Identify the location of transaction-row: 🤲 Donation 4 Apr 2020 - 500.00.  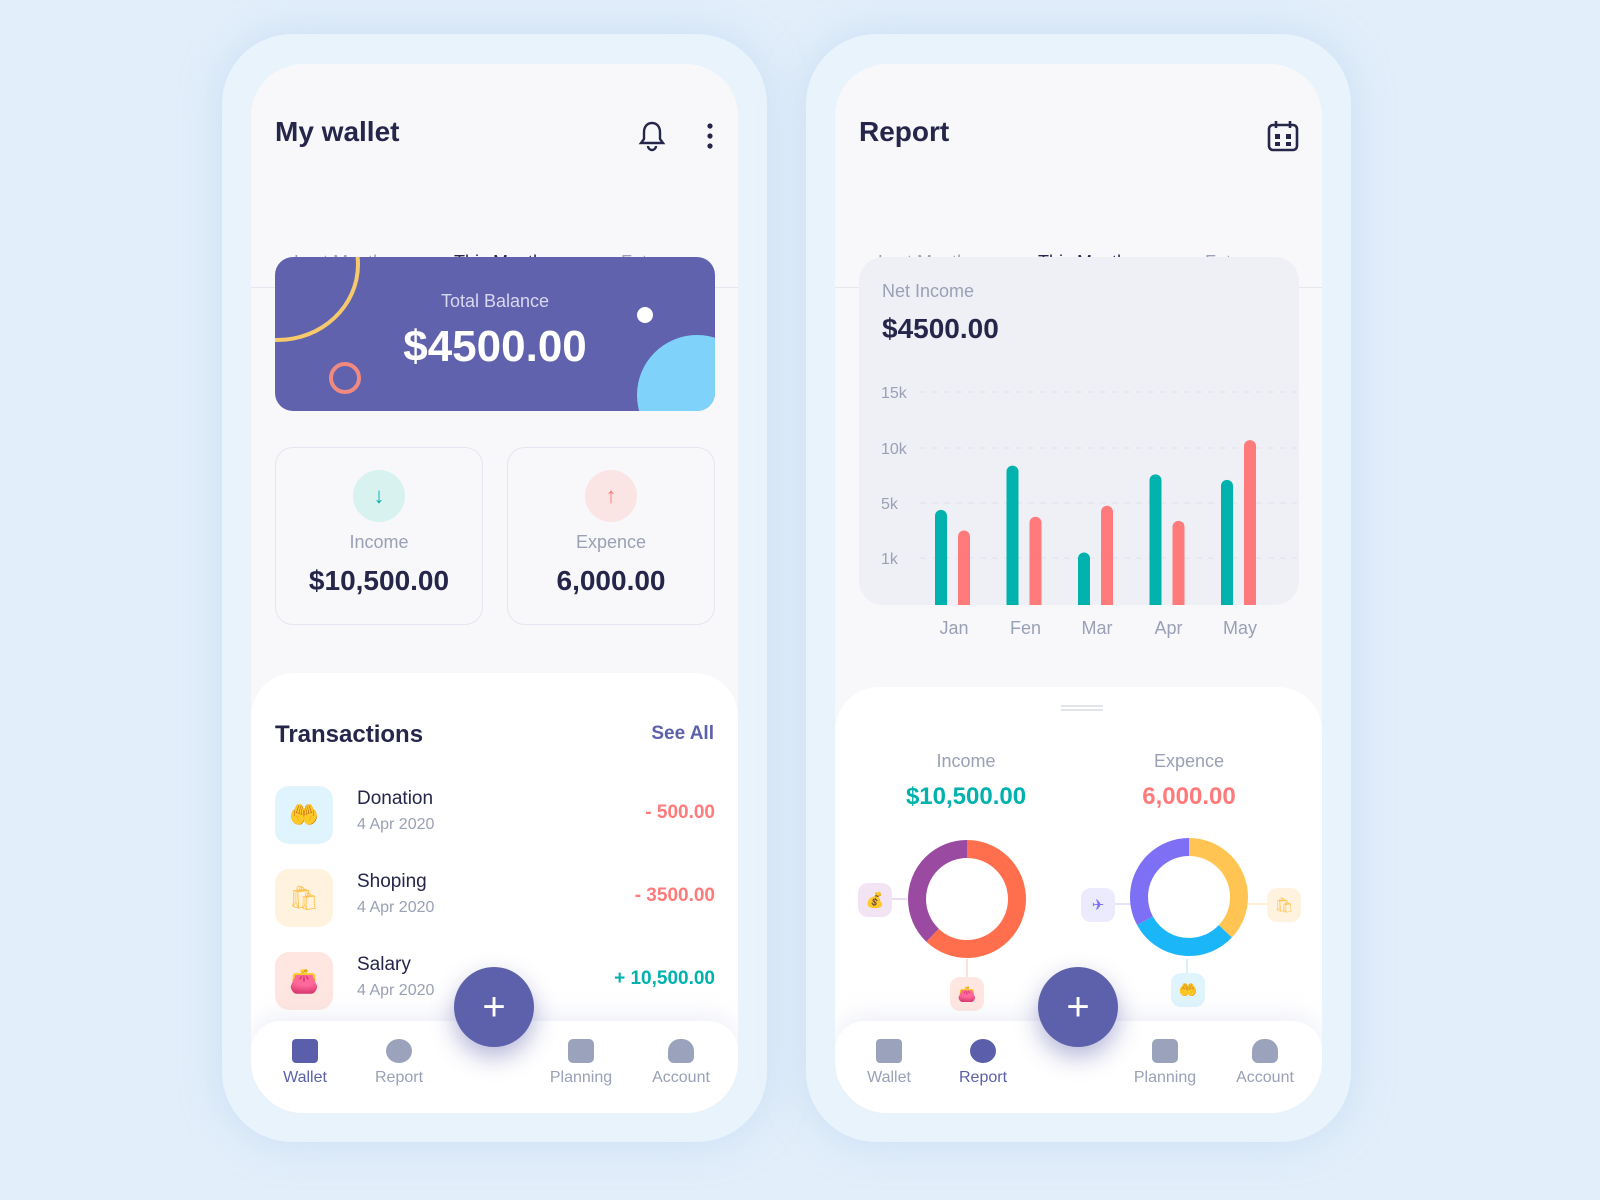
(495, 816).